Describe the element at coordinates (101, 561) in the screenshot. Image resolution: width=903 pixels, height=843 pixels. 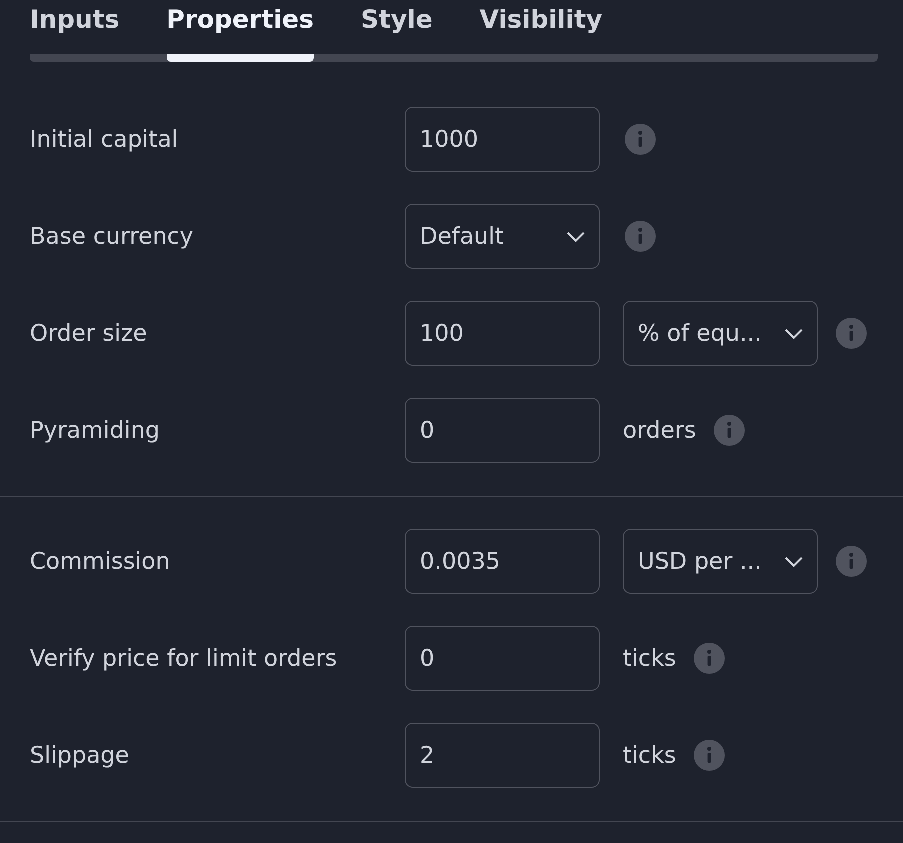
I see `field-label: Commission` at that location.